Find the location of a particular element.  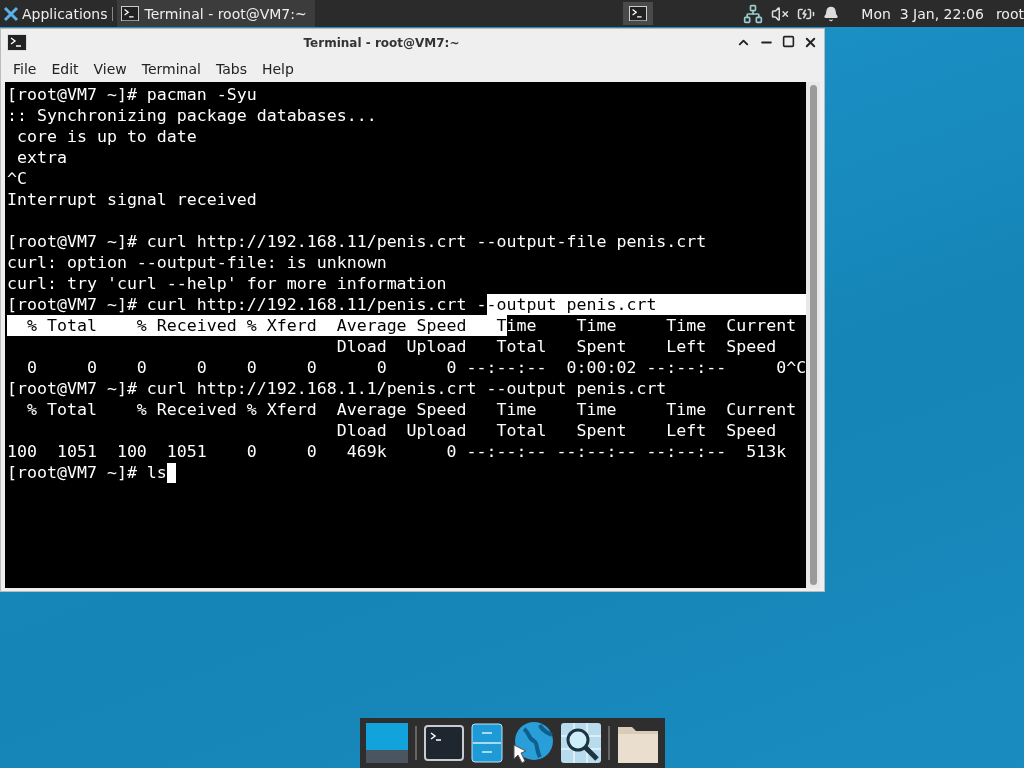

terminal-line: 100 1051 100 1051 0 0 469k 0 --:--:-- --:--:-- --:--:-- 513k is located at coordinates (397, 451).